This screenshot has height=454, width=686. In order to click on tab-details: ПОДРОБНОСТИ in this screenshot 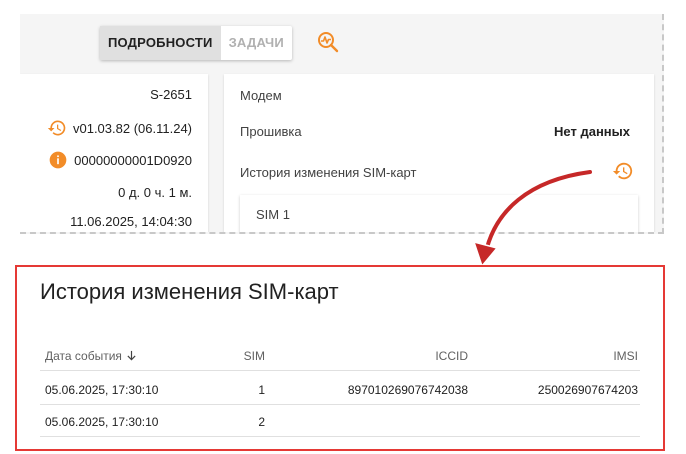, I will do `click(160, 43)`.